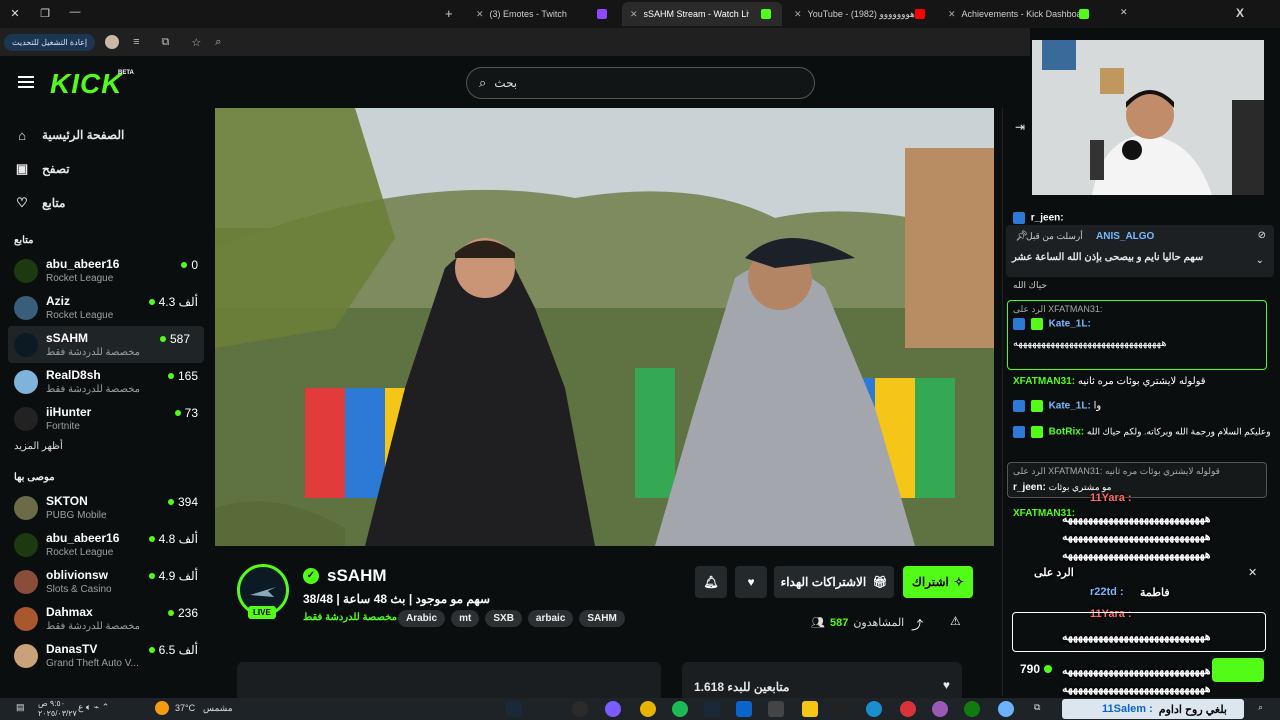 The image size is (1280, 720). I want to click on terminal-icon, so click(842, 709).